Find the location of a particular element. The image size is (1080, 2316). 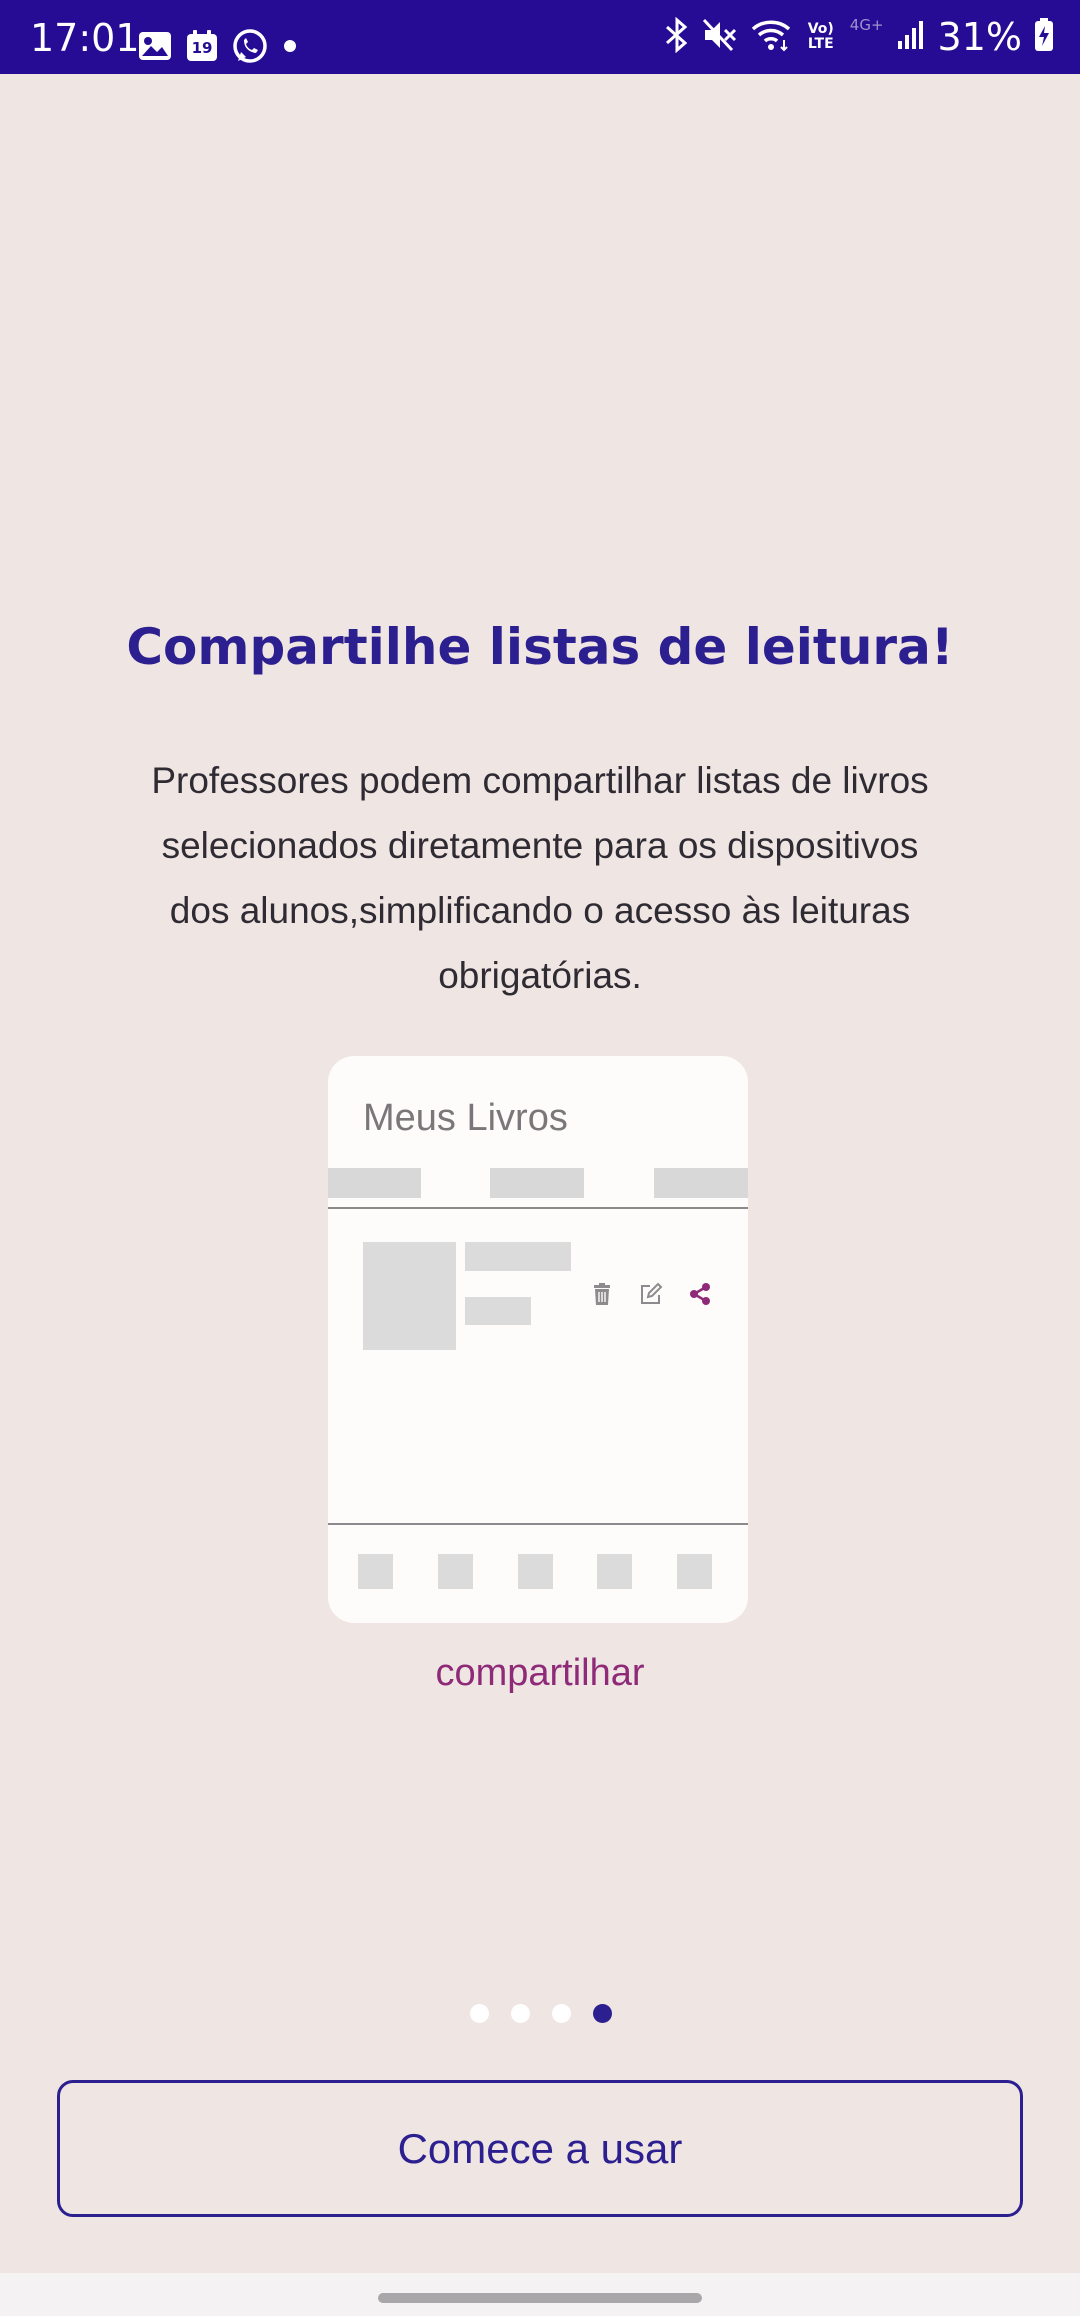

volte-label: Vo) LTE is located at coordinates (820, 36).